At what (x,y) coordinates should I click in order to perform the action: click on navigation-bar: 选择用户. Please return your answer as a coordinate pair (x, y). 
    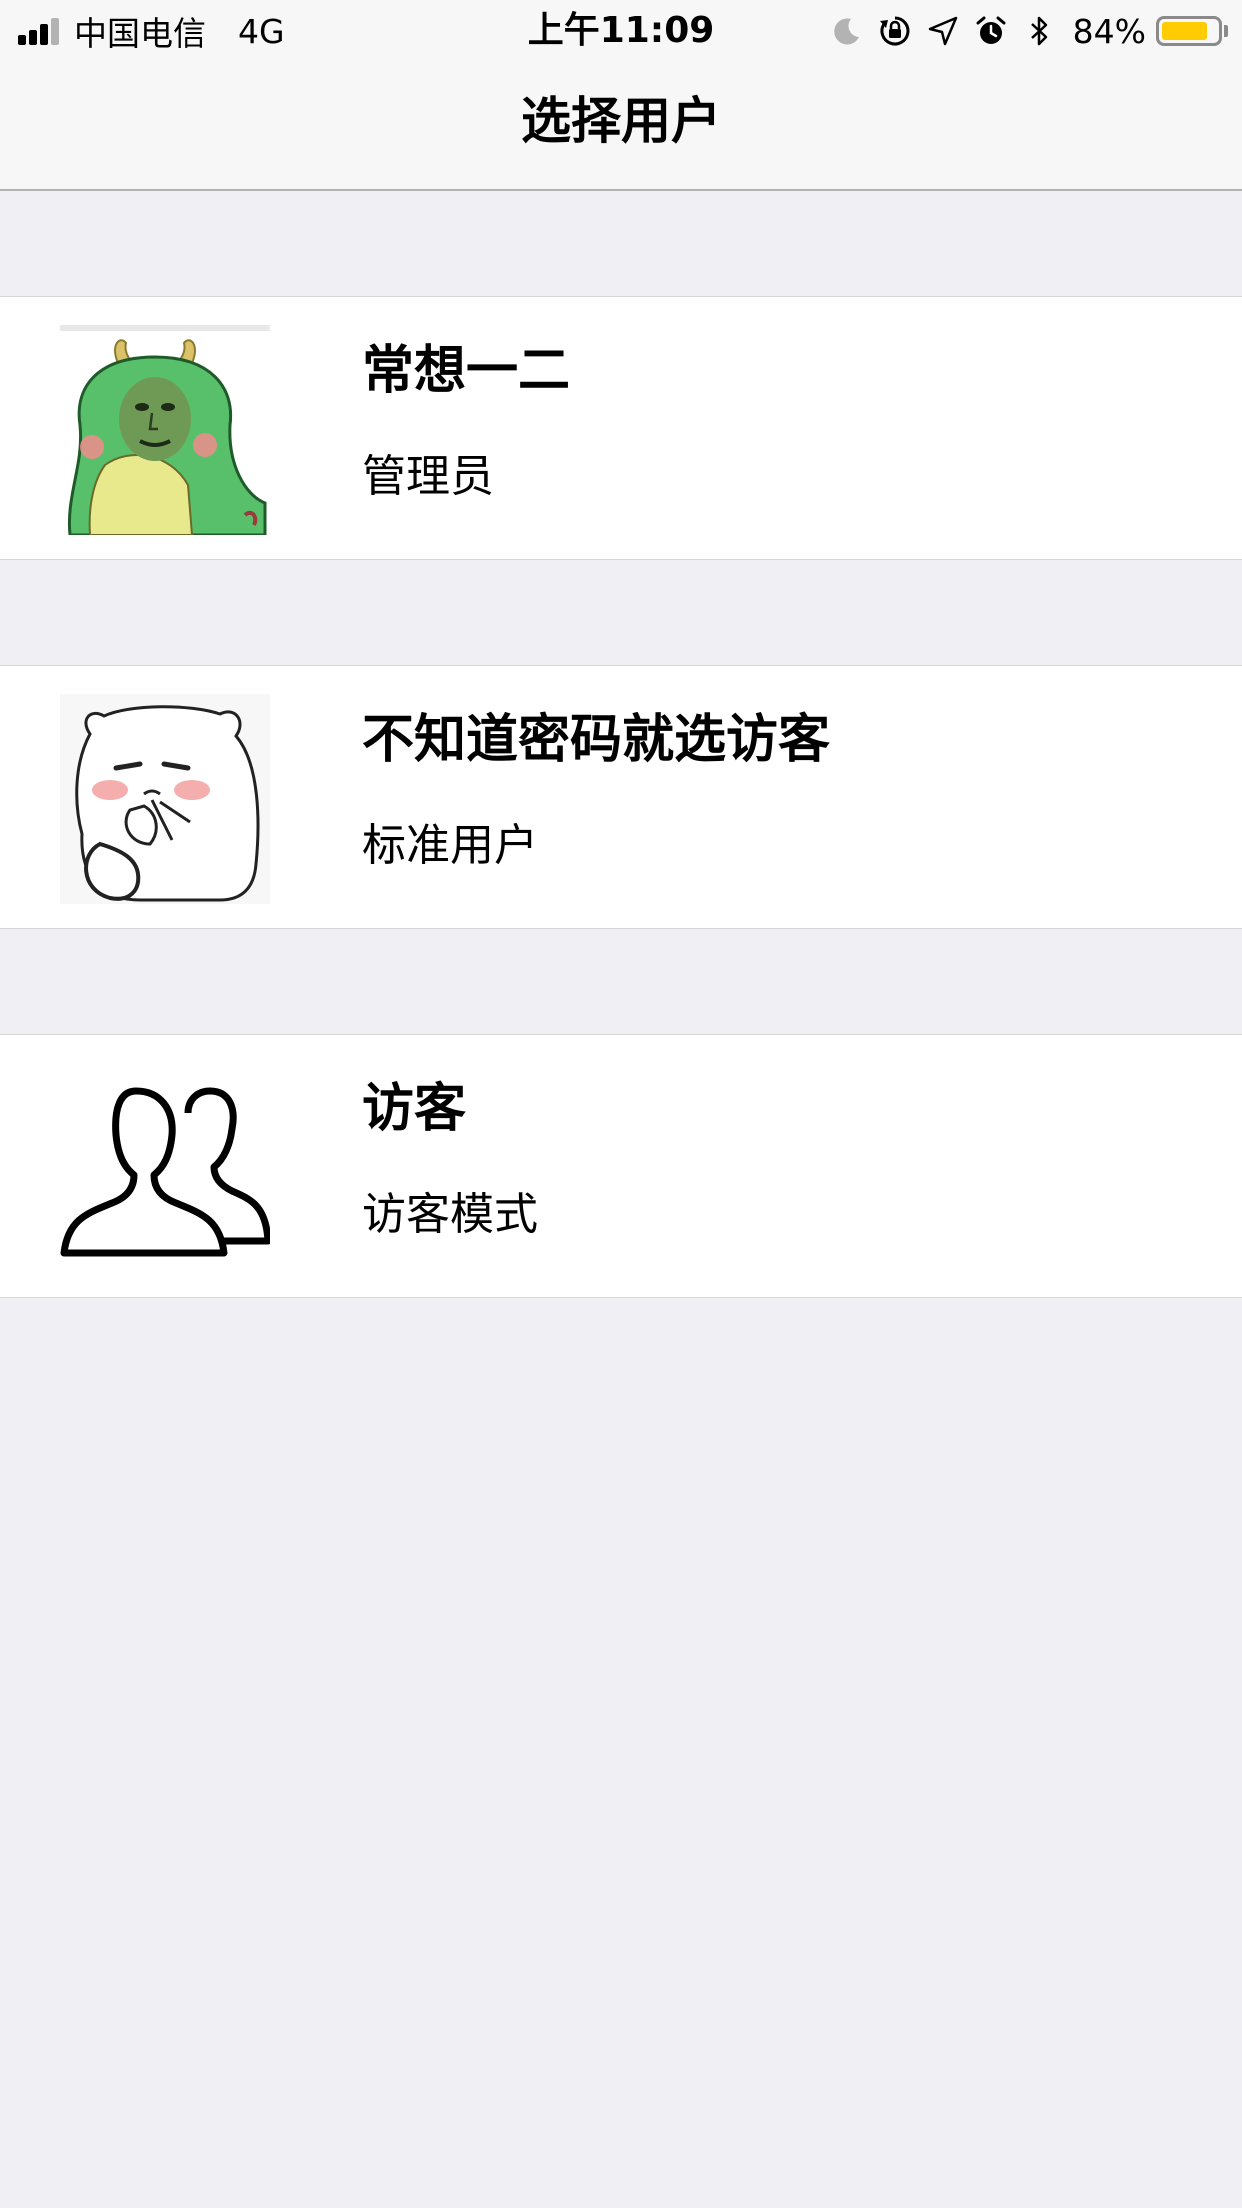
    Looking at the image, I should click on (621, 126).